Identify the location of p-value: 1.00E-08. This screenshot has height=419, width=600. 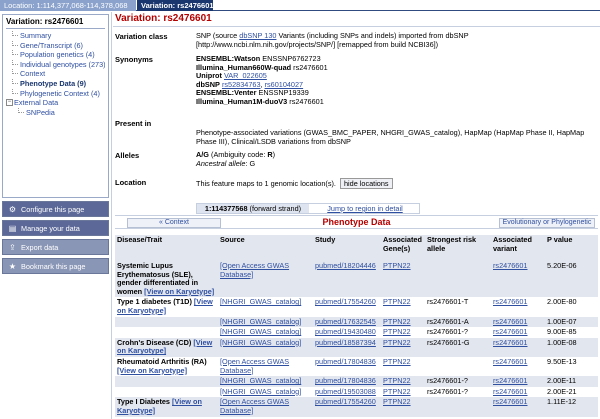
(562, 342).